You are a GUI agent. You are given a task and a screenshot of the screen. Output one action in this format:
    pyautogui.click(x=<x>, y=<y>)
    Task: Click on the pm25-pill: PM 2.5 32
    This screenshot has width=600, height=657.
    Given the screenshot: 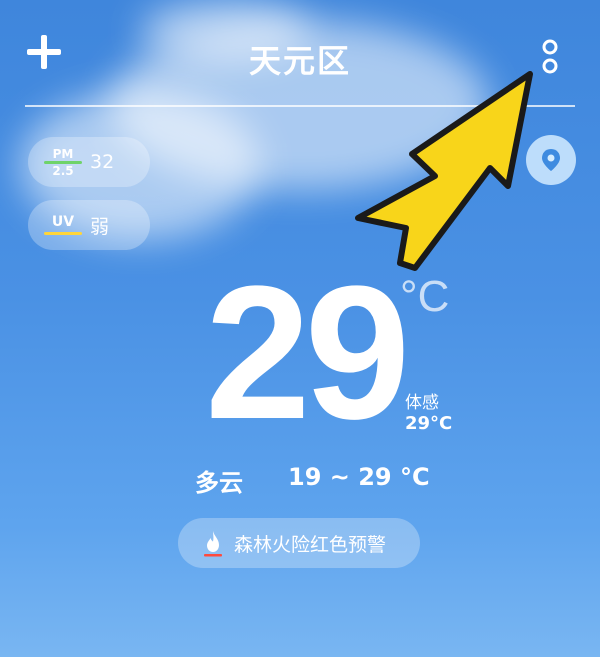 What is the action you would take?
    pyautogui.click(x=89, y=162)
    